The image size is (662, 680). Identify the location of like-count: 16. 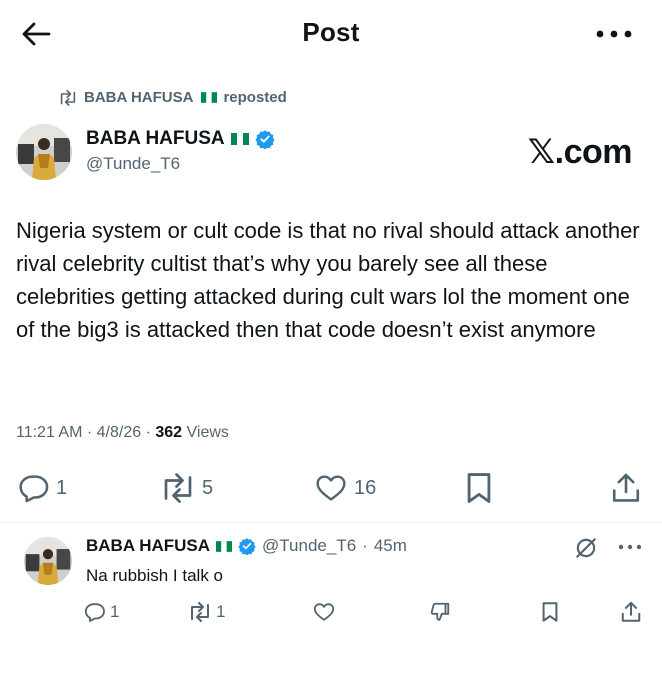
(365, 487).